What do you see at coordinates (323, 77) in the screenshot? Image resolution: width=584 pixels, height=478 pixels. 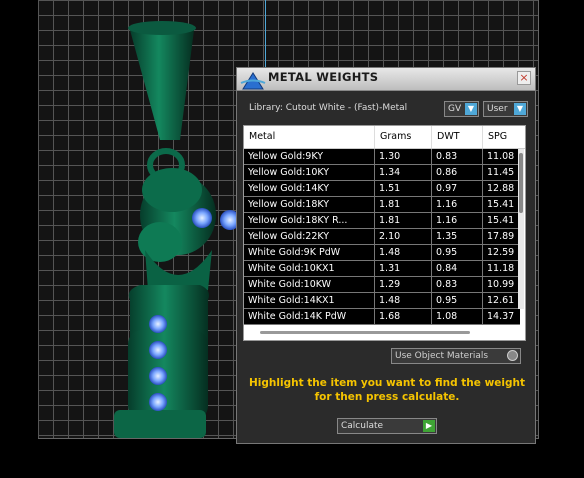 I see `dialog-title: METAL WEIGHTS` at bounding box center [323, 77].